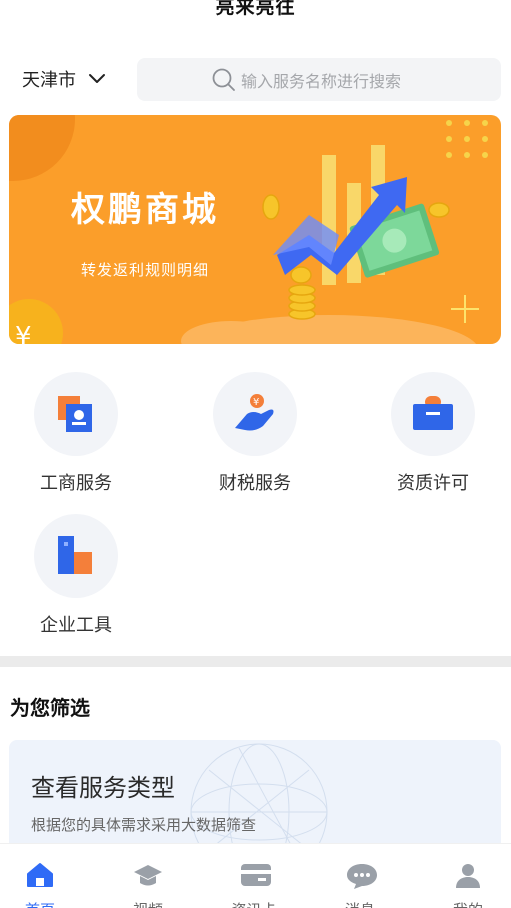 This screenshot has width=511, height=908. I want to click on service-business: 工商服务, so click(76, 433).